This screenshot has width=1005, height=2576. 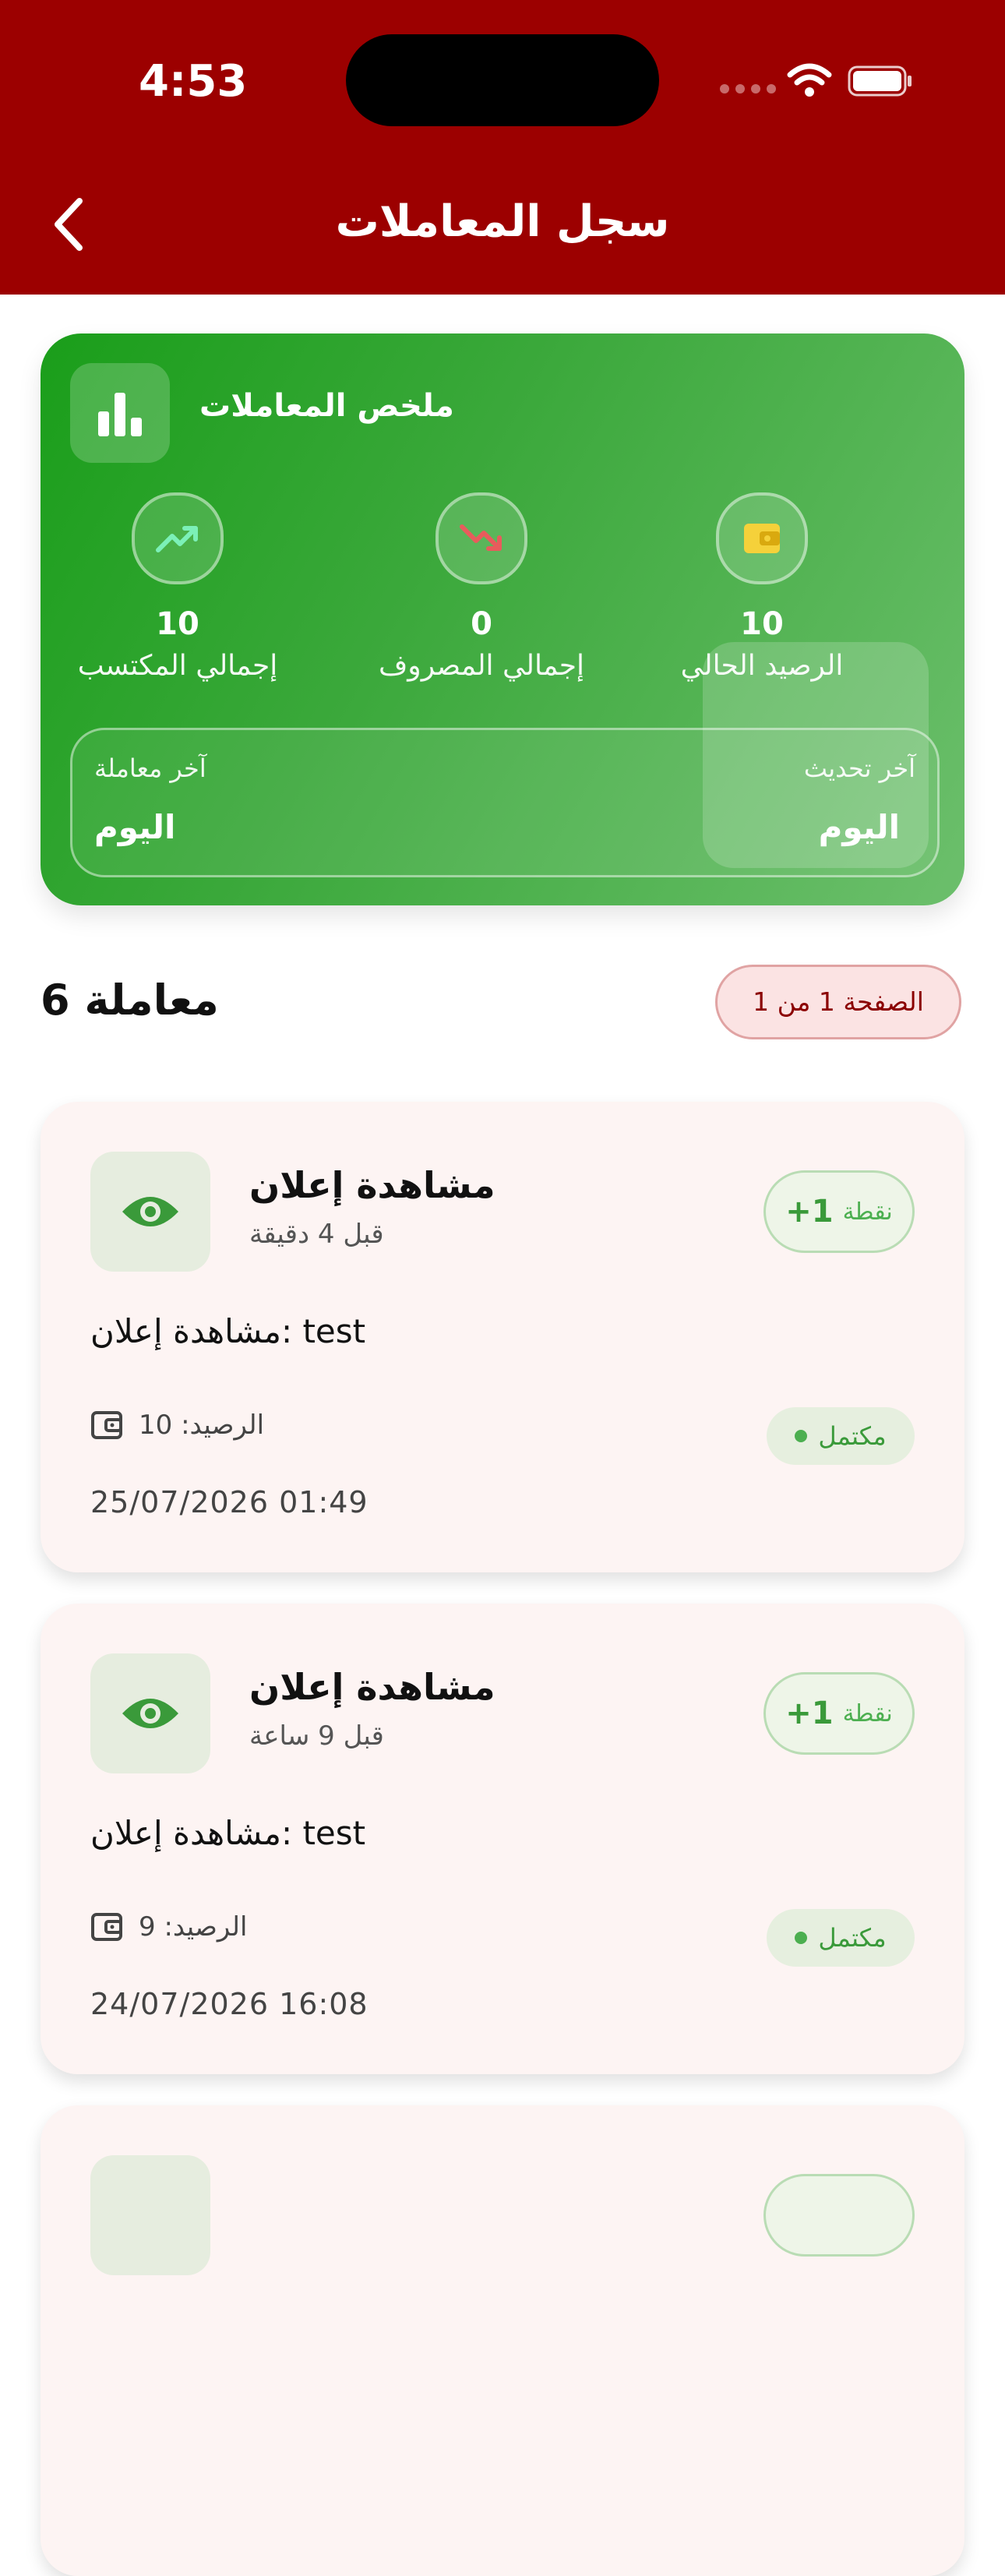 I want to click on status-time: 4:53, so click(x=193, y=81).